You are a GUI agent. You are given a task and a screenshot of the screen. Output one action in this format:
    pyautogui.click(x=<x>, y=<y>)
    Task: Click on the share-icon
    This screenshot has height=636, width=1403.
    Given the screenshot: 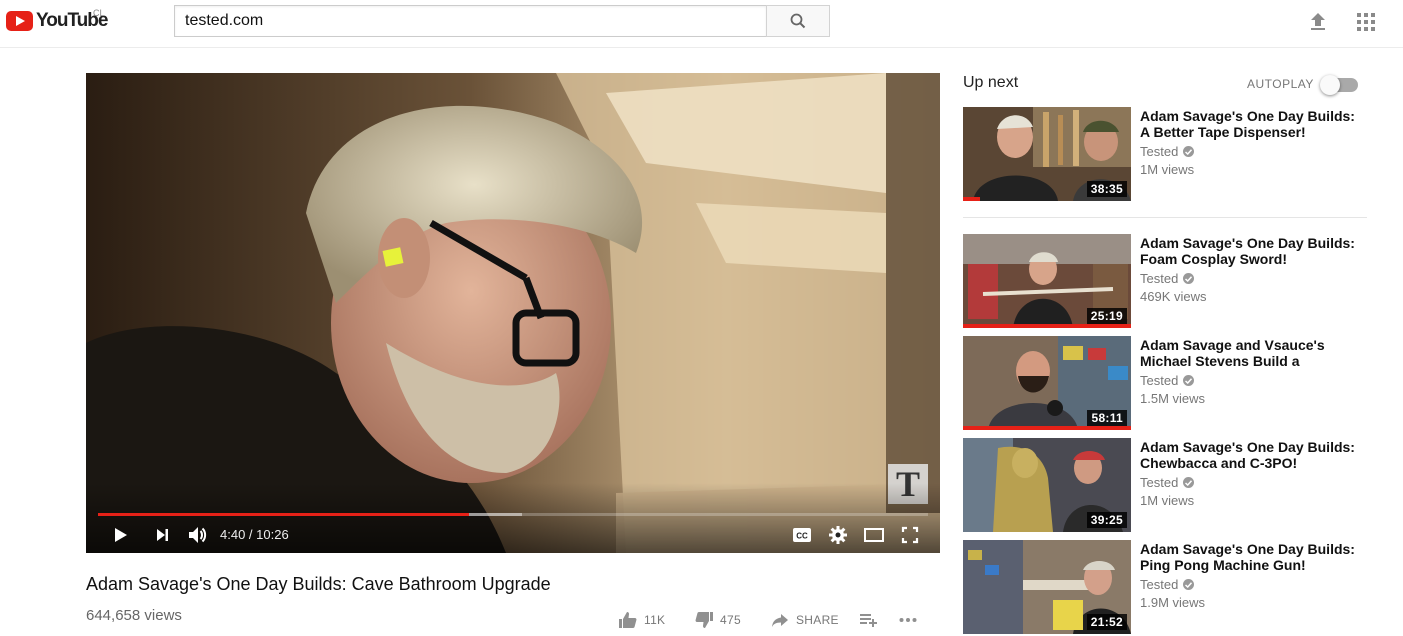 What is the action you would take?
    pyautogui.click(x=780, y=620)
    